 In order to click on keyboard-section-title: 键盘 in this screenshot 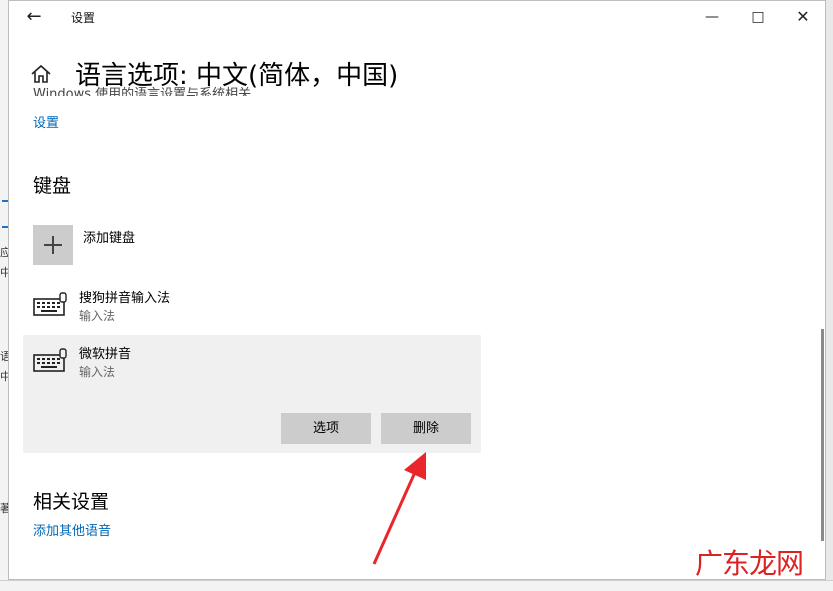, I will do `click(52, 186)`.